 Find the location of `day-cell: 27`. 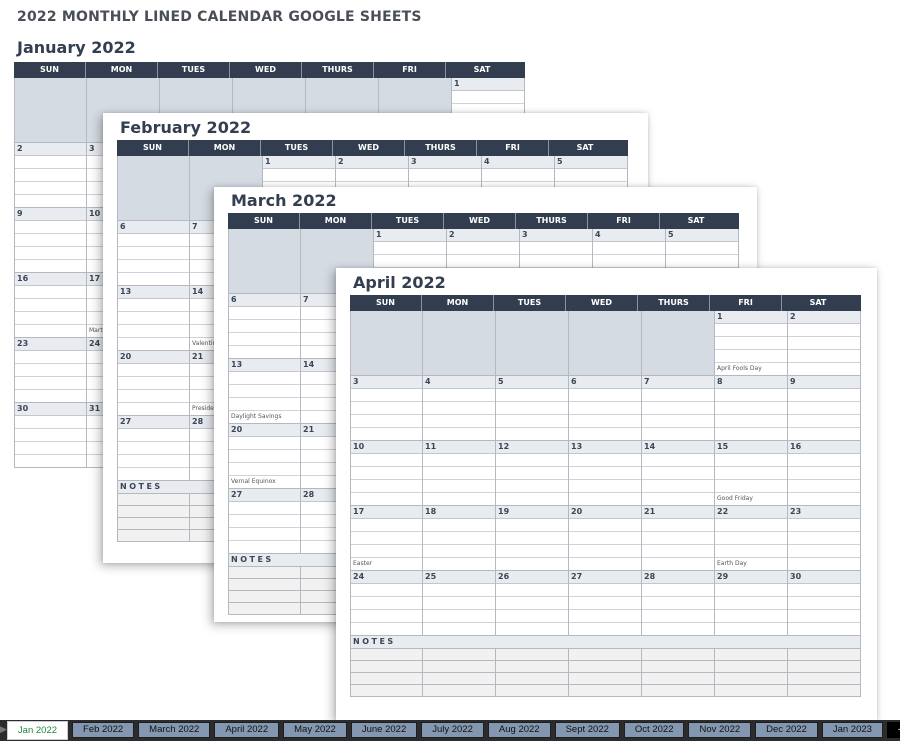

day-cell: 27 is located at coordinates (153, 448).